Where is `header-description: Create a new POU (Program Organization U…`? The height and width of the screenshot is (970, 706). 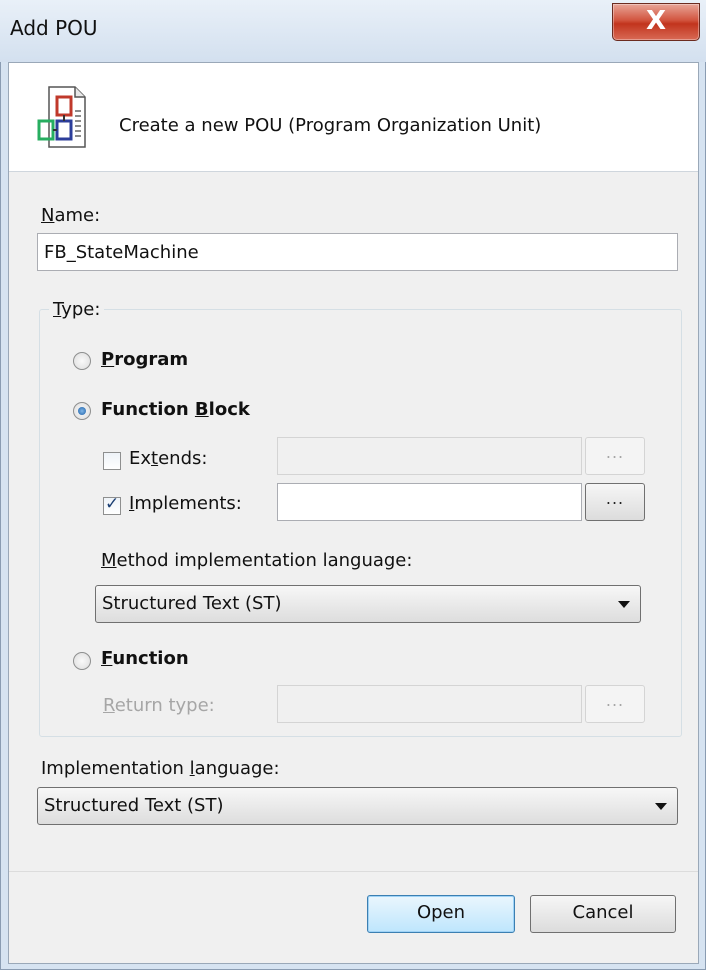 header-description: Create a new POU (Program Organization U… is located at coordinates (330, 125).